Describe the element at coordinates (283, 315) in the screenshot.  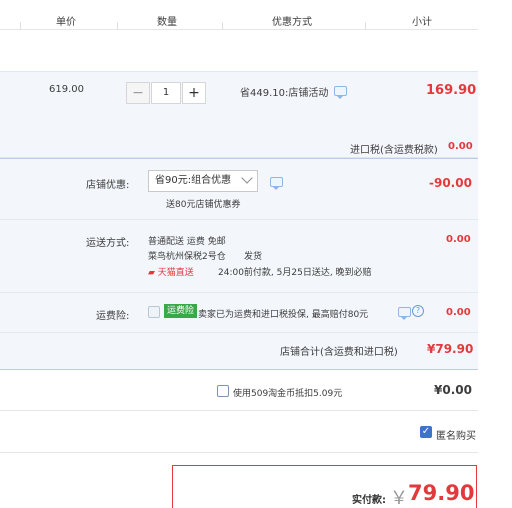
I see `insurance-desc: 卖家已为运费和进口税投保, 最高赔付80元` at that location.